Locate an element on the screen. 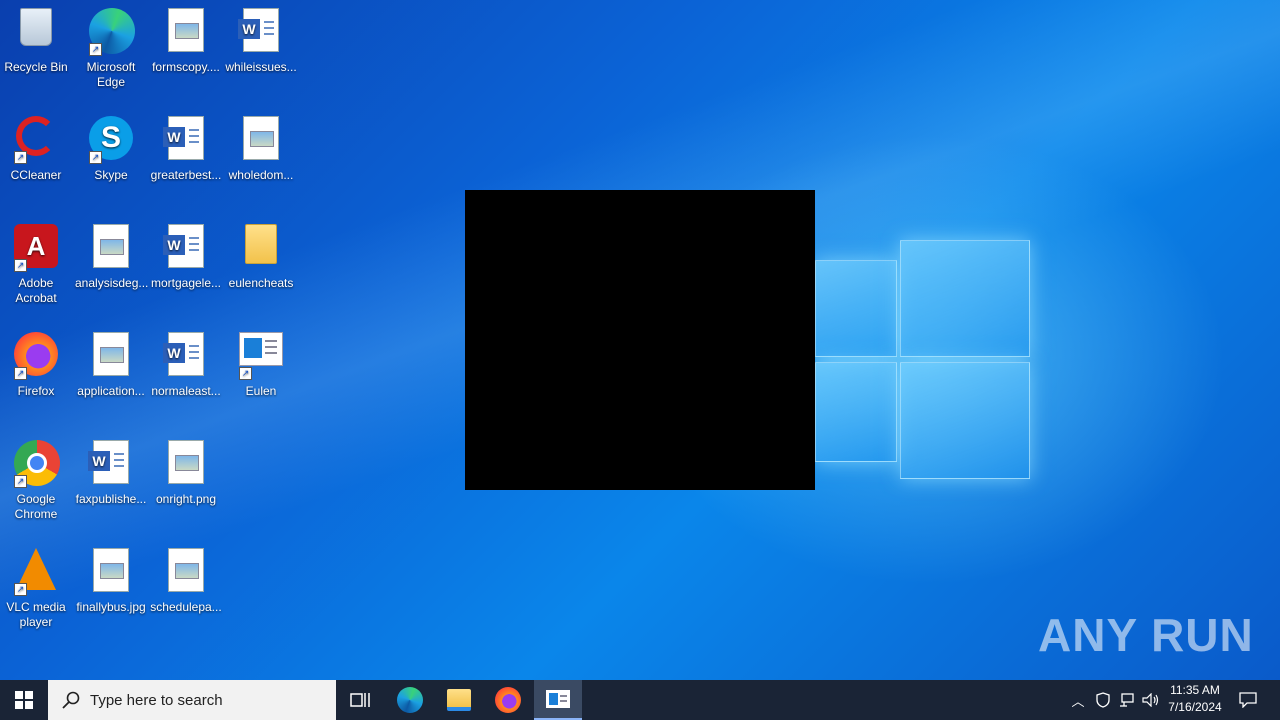 Image resolution: width=1280 pixels, height=720 pixels. icon-label: onright.png is located at coordinates (186, 499).